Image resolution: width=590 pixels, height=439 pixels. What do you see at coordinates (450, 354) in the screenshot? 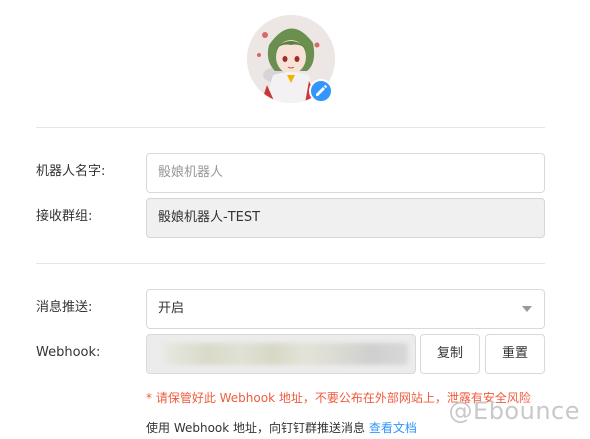
I see `copy-button: 复制` at bounding box center [450, 354].